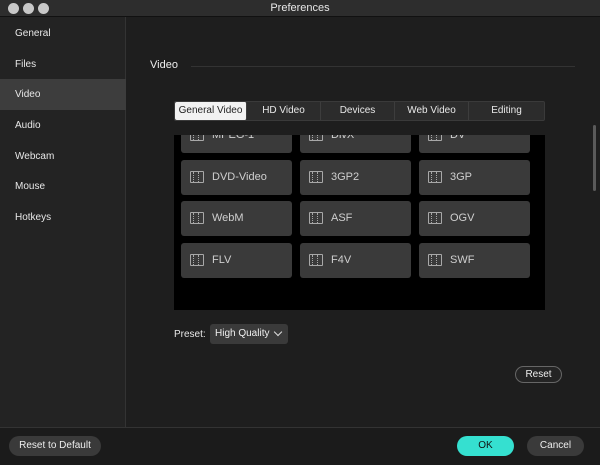  Describe the element at coordinates (63, 125) in the screenshot. I see `sidebar-item-audio: Audio` at that location.